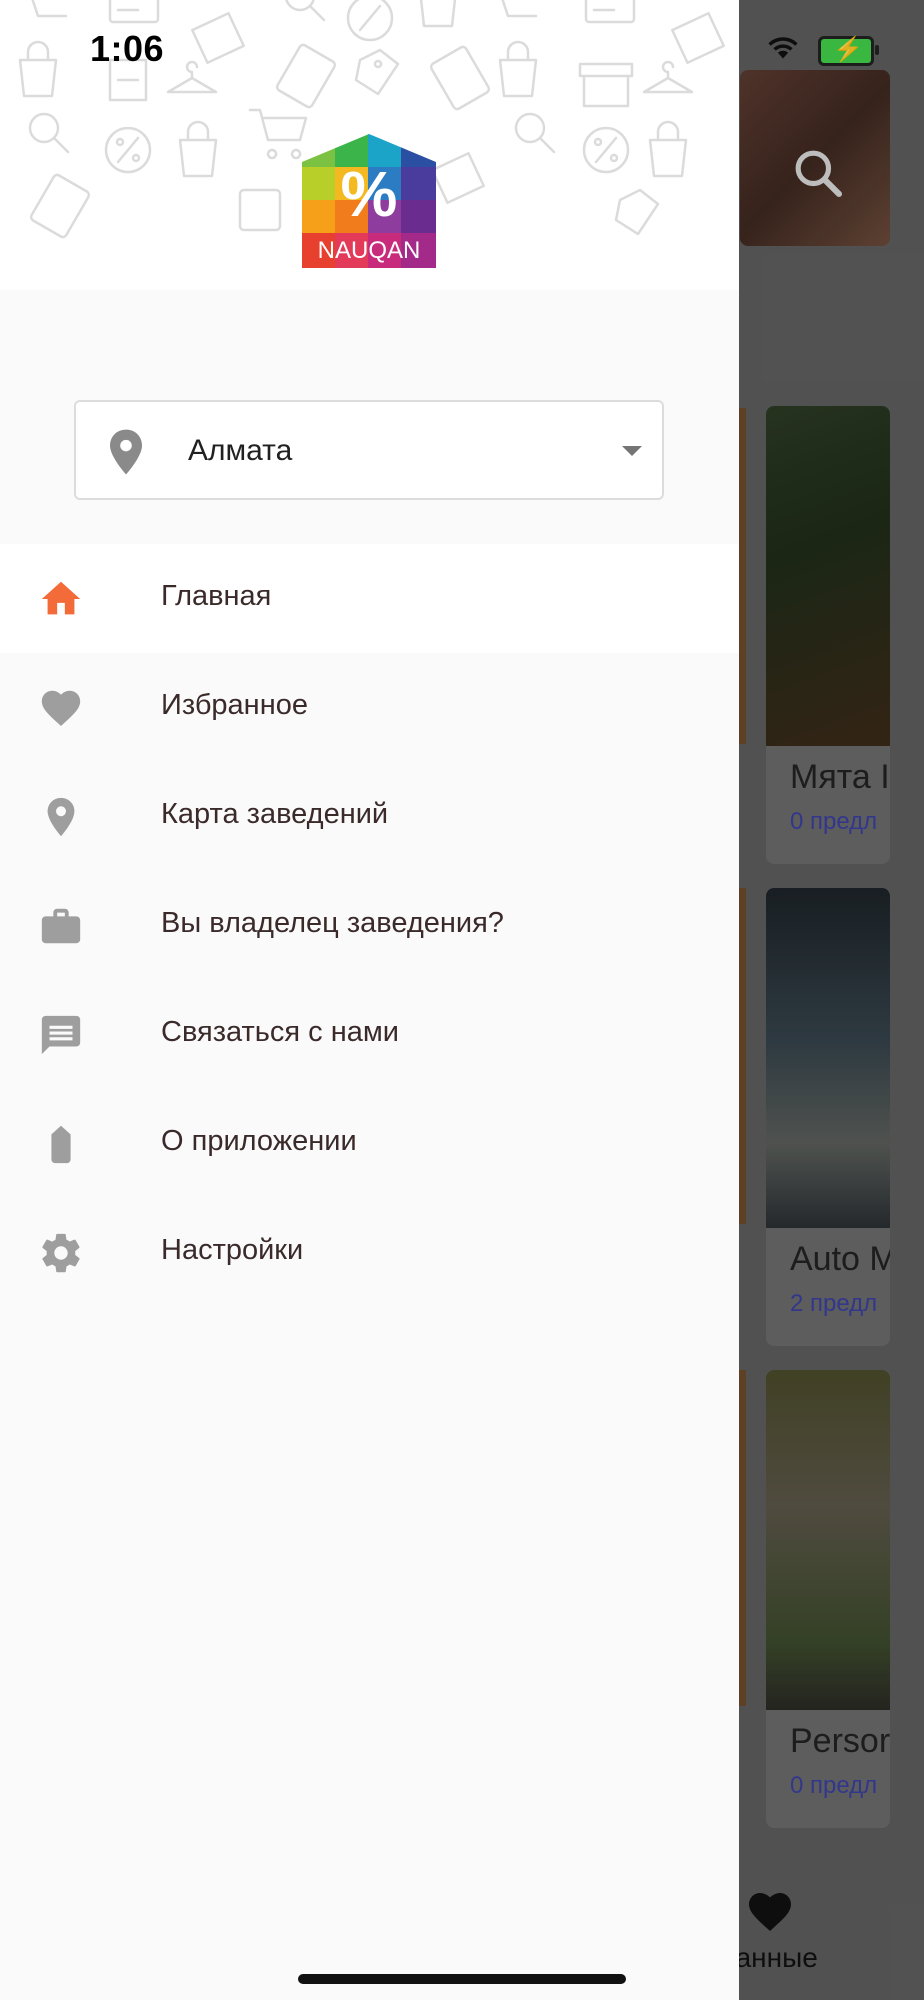 The width and height of the screenshot is (924, 2000). I want to click on menu-item-favorites: Избранное, so click(369, 707).